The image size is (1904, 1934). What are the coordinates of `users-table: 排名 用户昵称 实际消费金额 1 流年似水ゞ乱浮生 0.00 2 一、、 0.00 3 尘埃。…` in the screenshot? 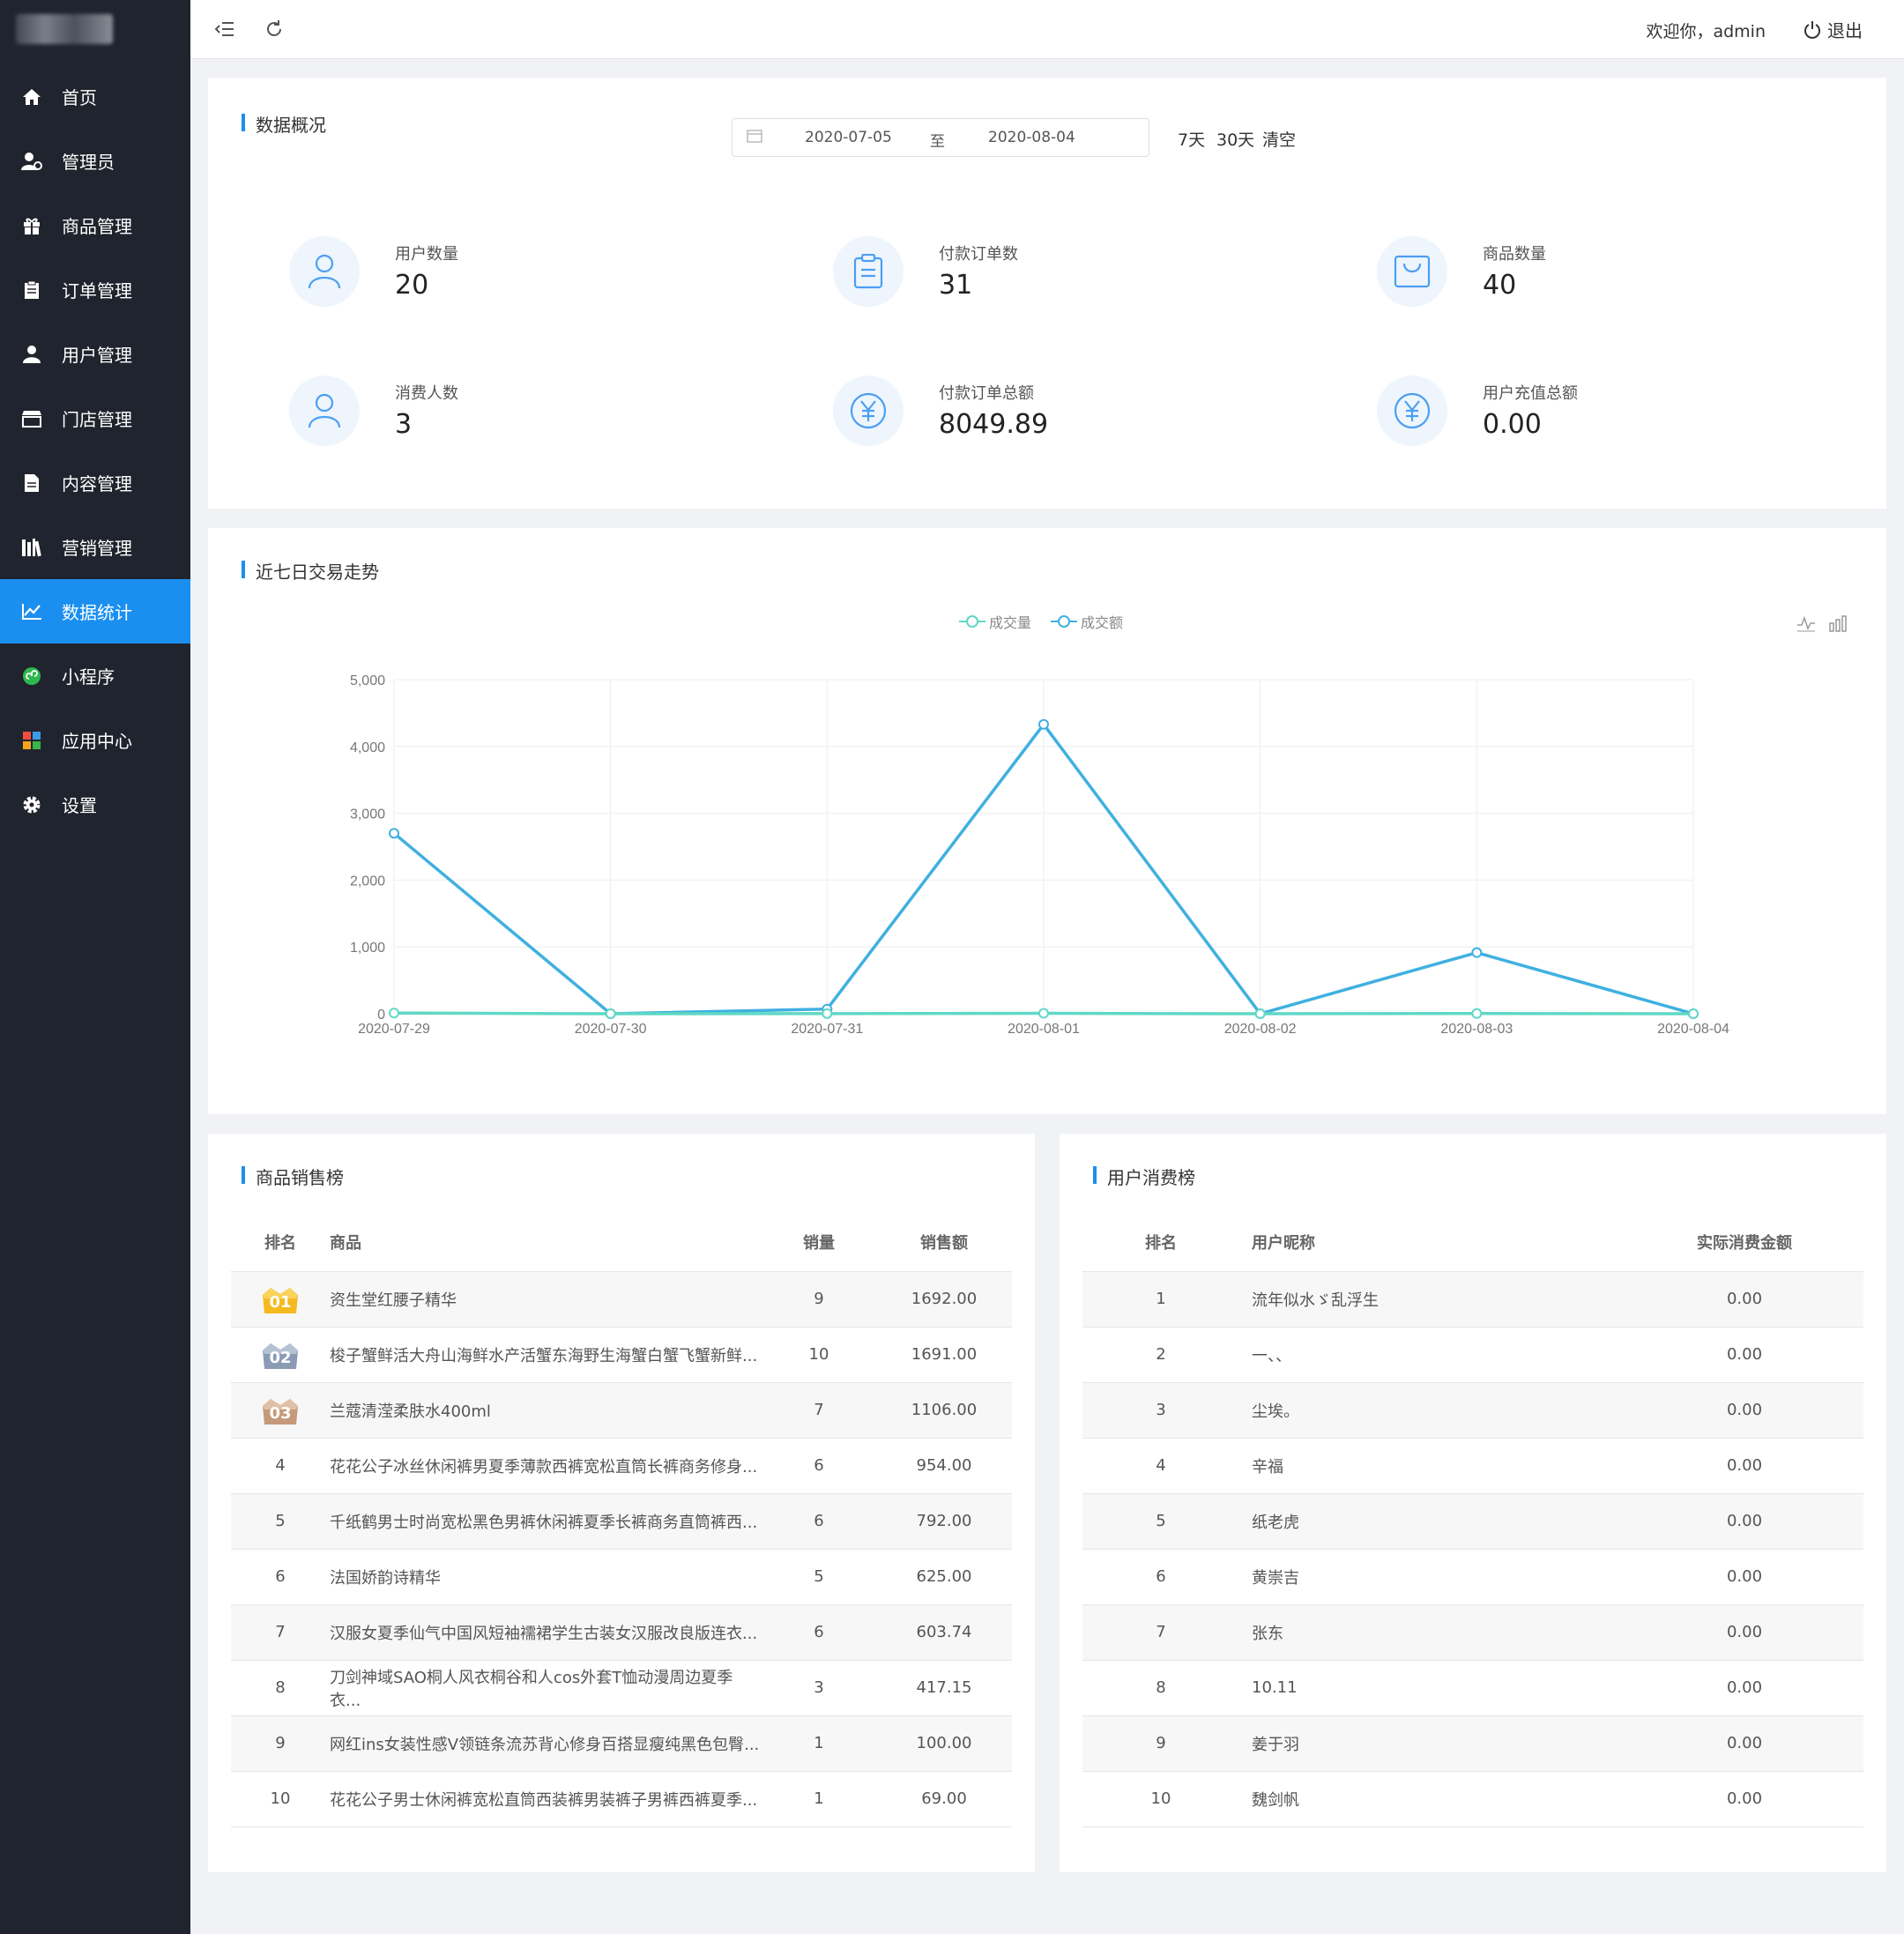 It's located at (1472, 1520).